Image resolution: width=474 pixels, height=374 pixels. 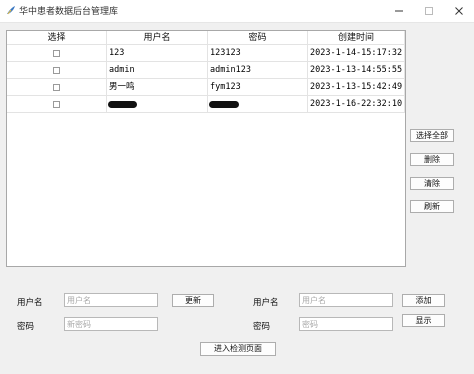 What do you see at coordinates (346, 324) in the screenshot?
I see `add-password-input` at bounding box center [346, 324].